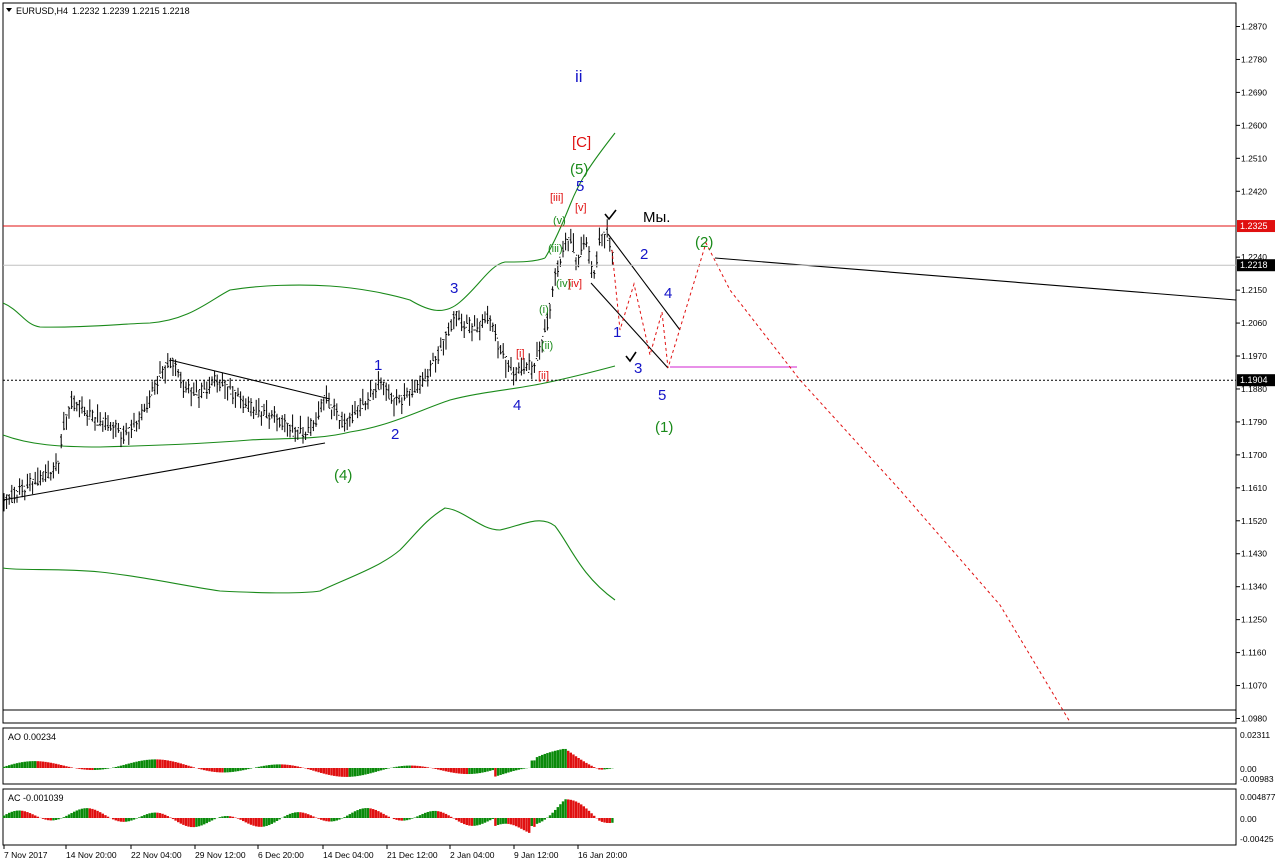 This screenshot has width=1276, height=866. Describe the element at coordinates (580, 186) in the screenshot. I see `wave-label: 5` at that location.